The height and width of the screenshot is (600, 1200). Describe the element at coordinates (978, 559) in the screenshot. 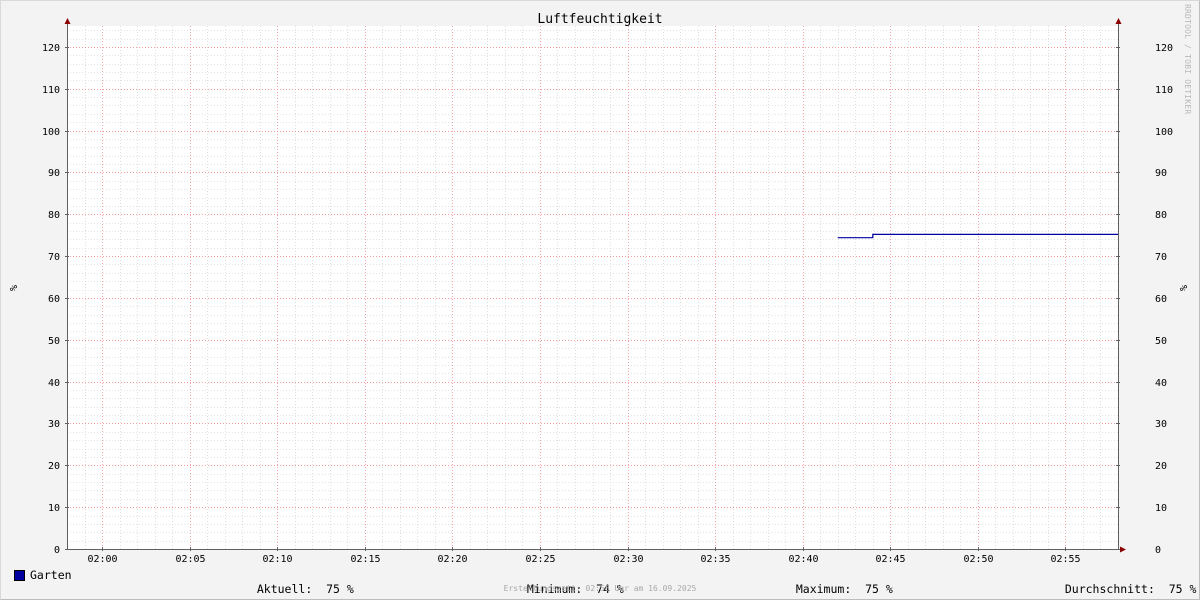

I see `x-tick-label: 02:50` at that location.